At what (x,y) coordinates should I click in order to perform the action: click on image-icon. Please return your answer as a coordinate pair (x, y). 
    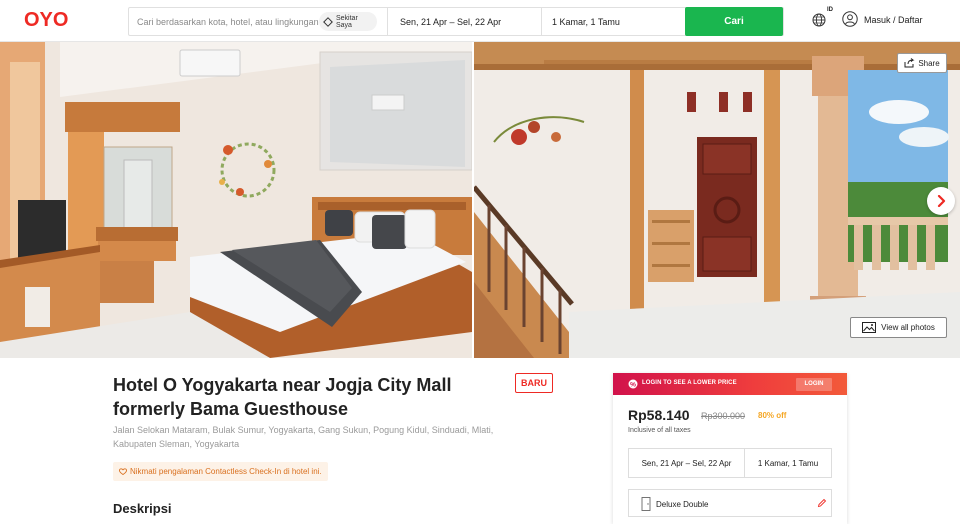
    Looking at the image, I should click on (869, 327).